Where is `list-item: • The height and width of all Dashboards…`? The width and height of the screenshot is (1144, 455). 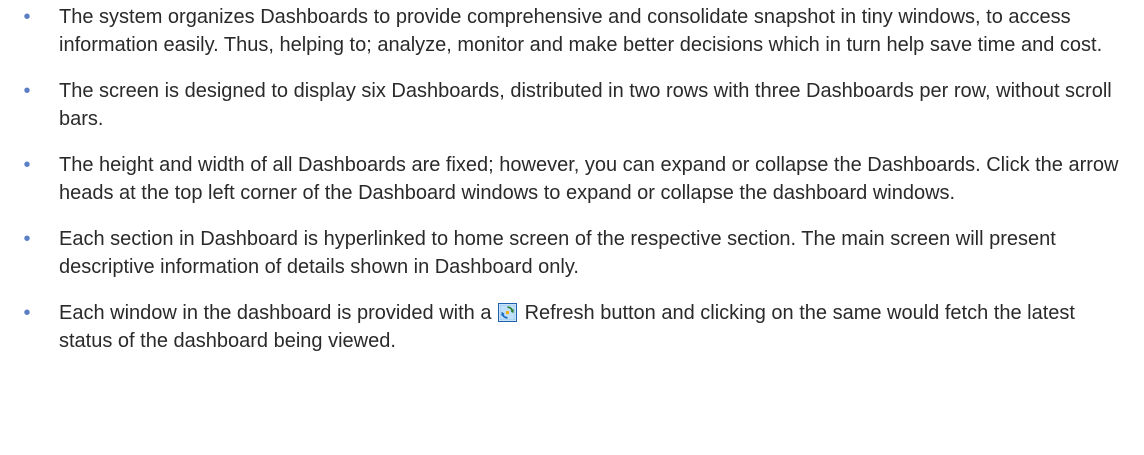 list-item: • The height and width of all Dashboards… is located at coordinates (572, 179).